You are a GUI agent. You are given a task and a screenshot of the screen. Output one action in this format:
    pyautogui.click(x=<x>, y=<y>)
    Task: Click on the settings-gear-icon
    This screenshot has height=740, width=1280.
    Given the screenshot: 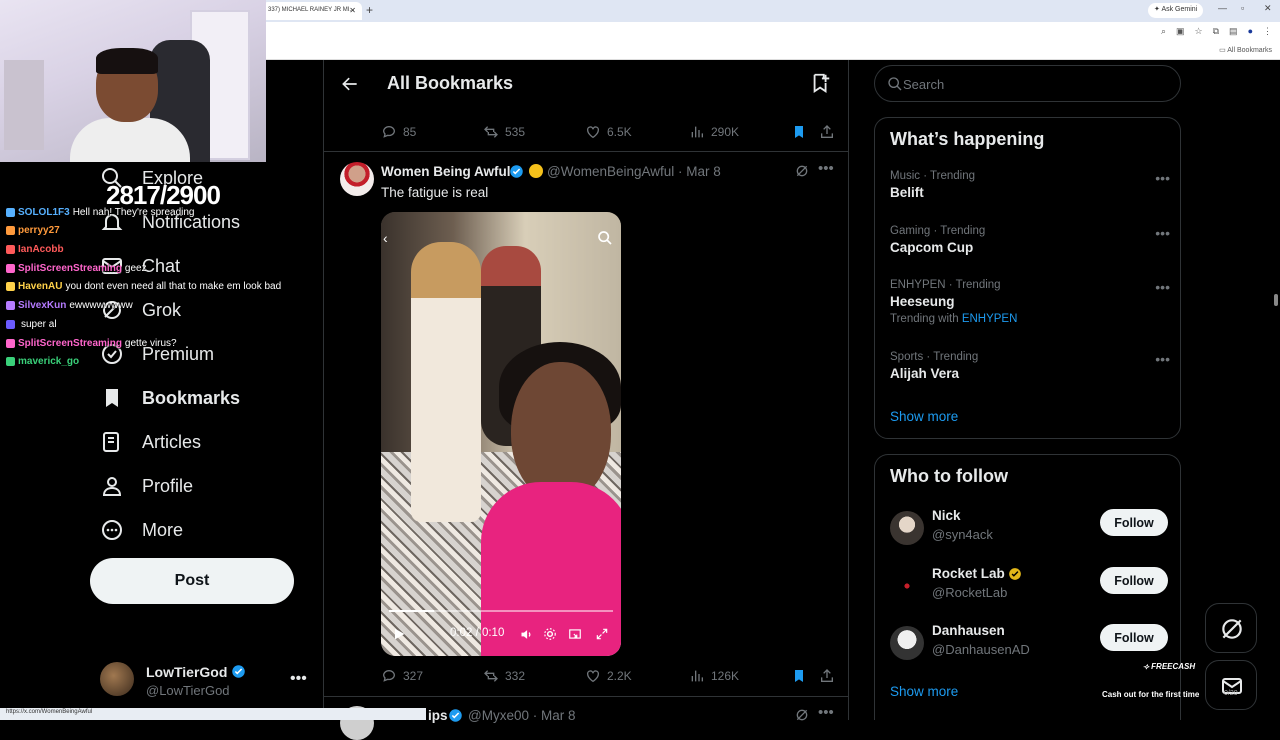 What is the action you would take?
    pyautogui.click(x=550, y=634)
    